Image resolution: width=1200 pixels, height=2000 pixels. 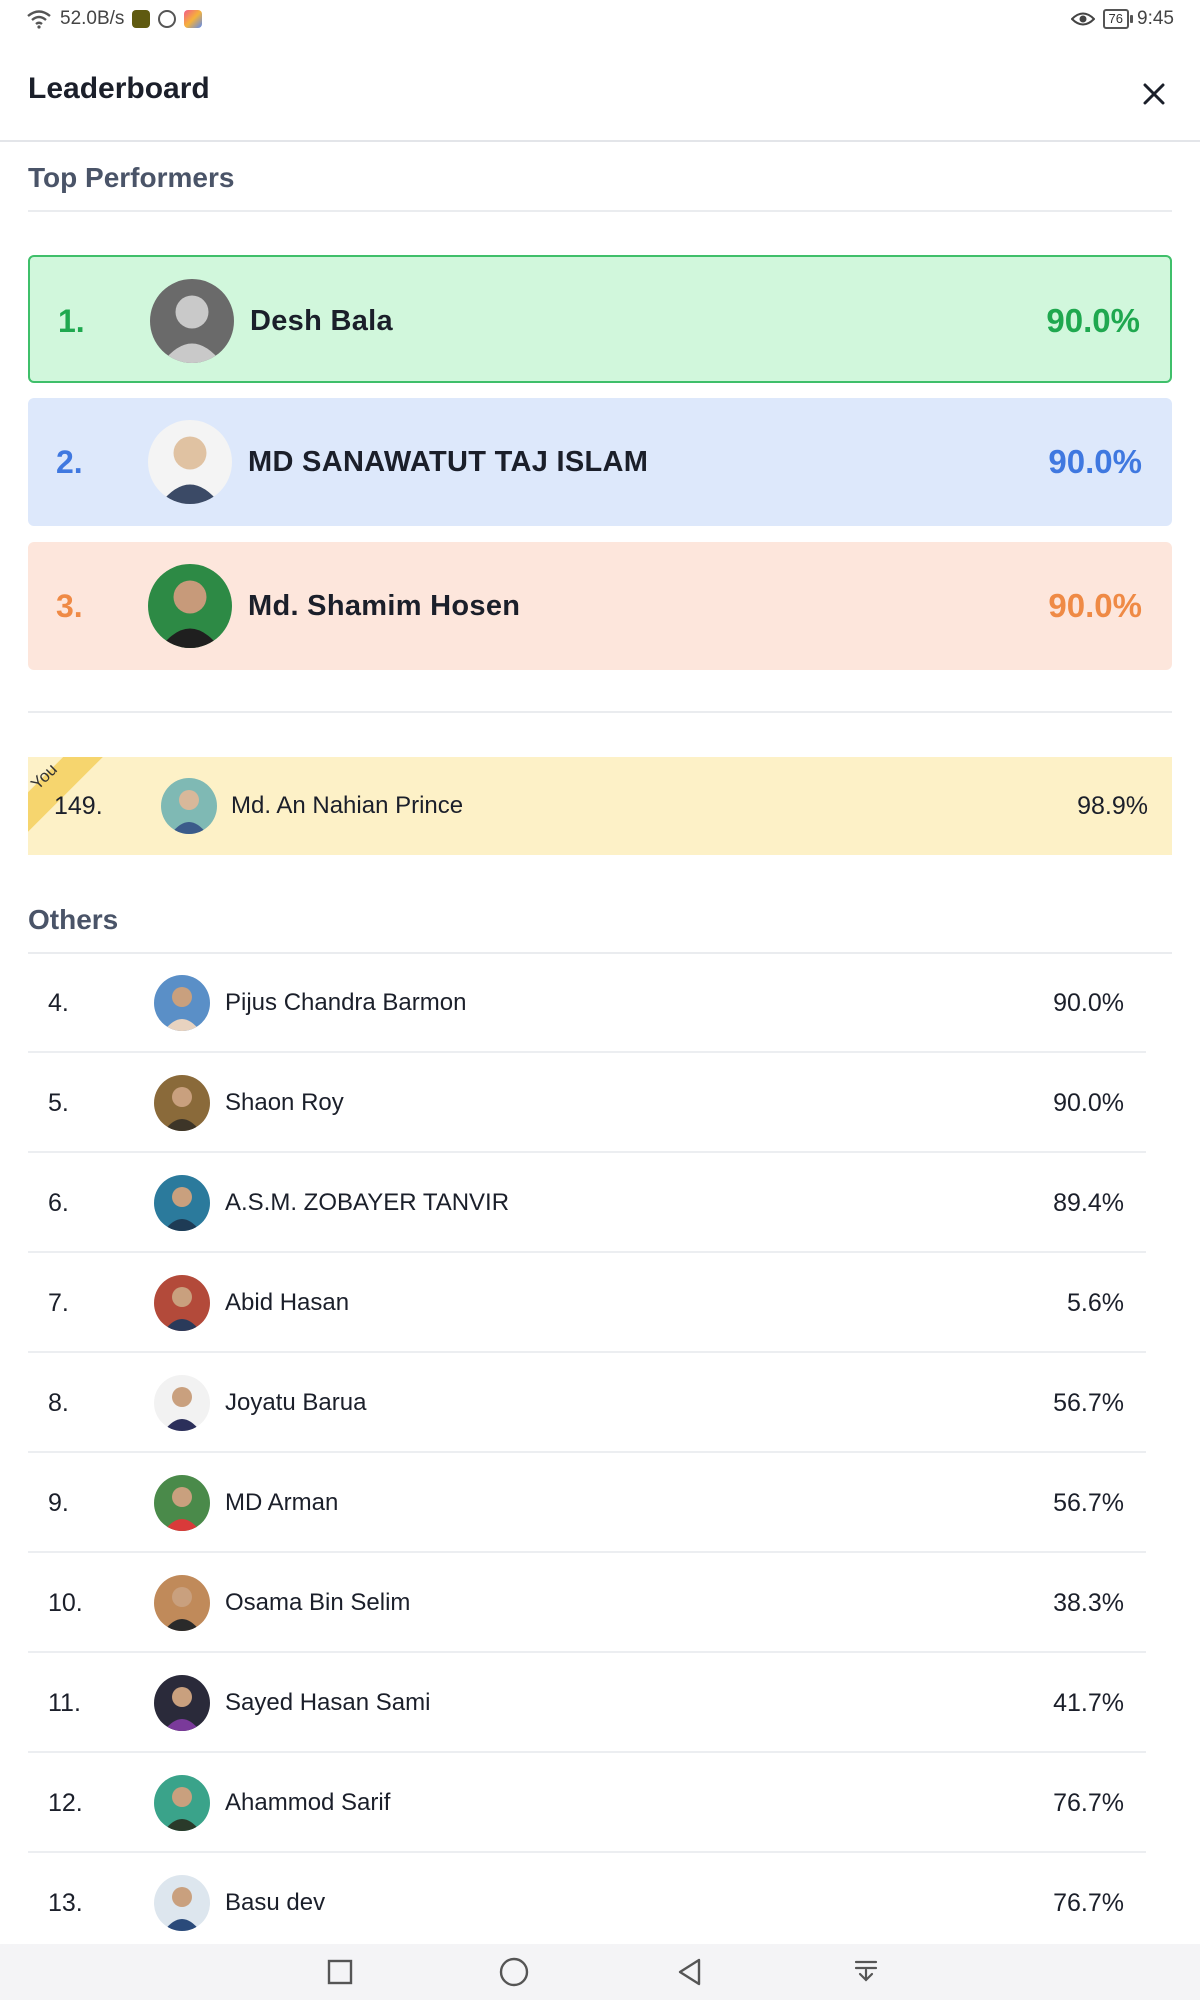 I want to click on status-left: 52.0B/s, so click(x=114, y=19).